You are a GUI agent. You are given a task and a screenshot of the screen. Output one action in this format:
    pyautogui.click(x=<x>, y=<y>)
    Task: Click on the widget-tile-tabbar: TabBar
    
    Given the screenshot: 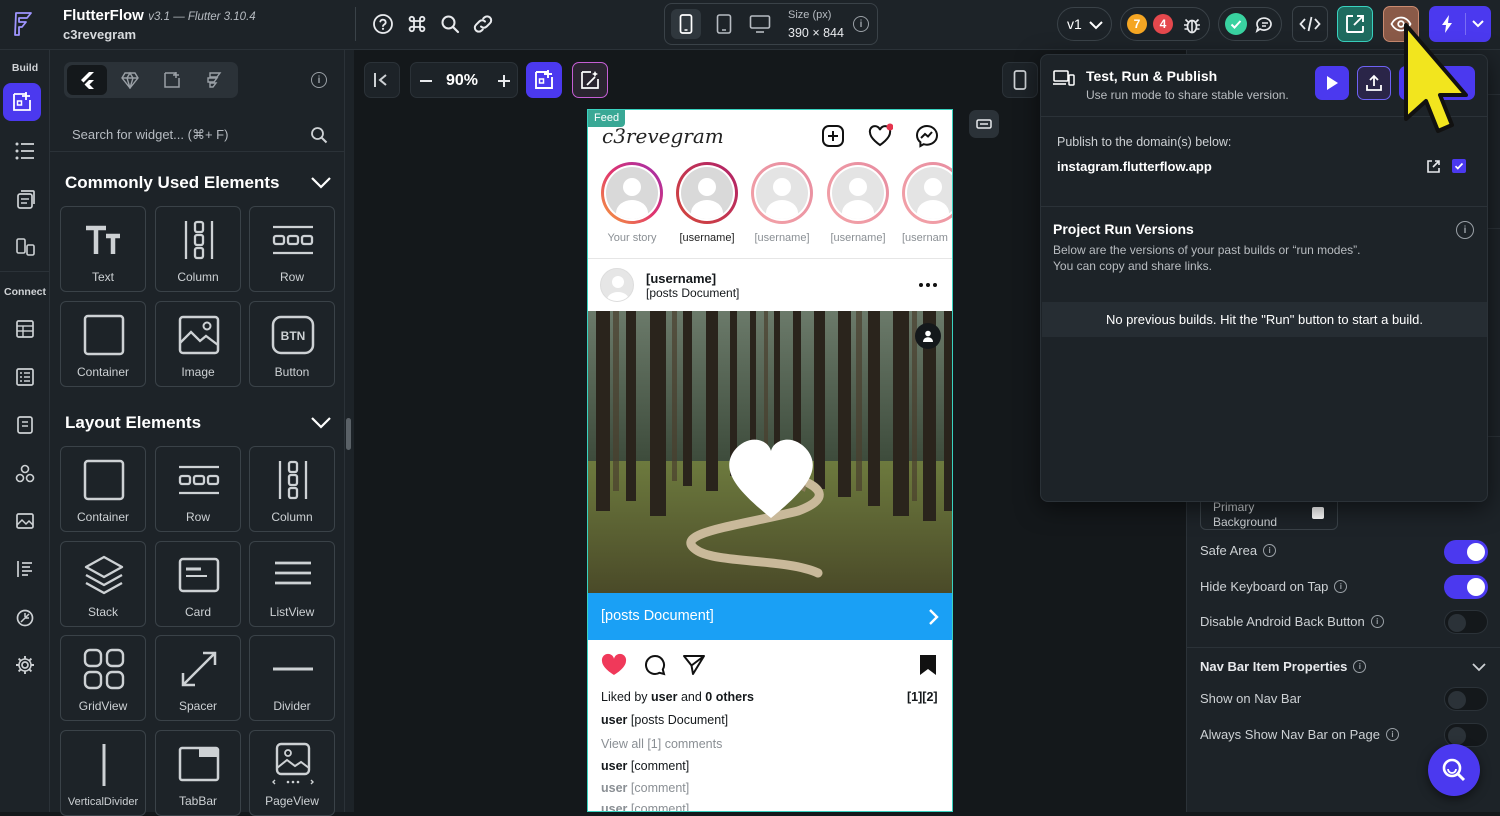 What is the action you would take?
    pyautogui.click(x=198, y=773)
    